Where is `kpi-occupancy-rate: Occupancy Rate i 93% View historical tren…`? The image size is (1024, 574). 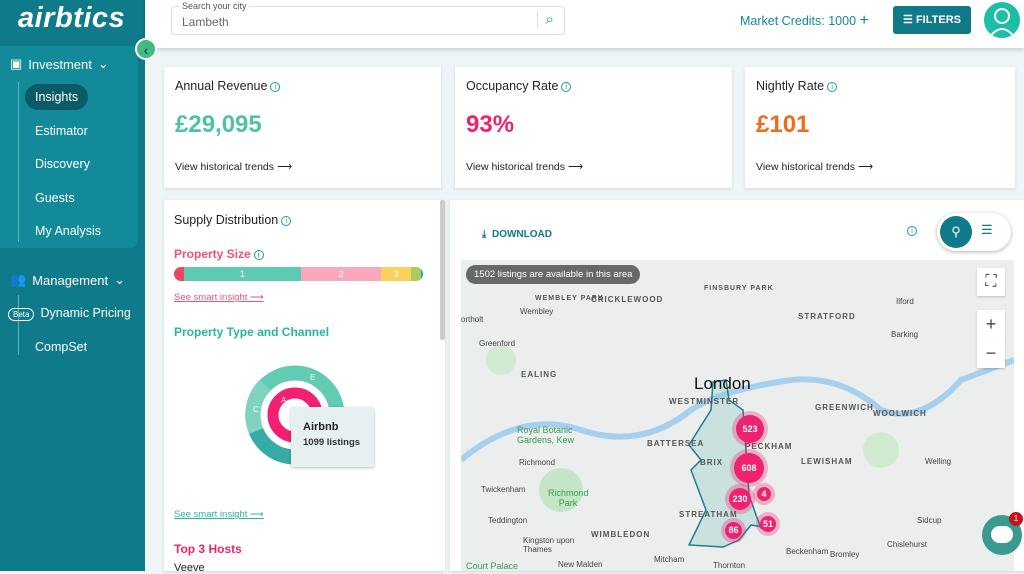 kpi-occupancy-rate: Occupancy Rate i 93% View historical tren… is located at coordinates (593, 127).